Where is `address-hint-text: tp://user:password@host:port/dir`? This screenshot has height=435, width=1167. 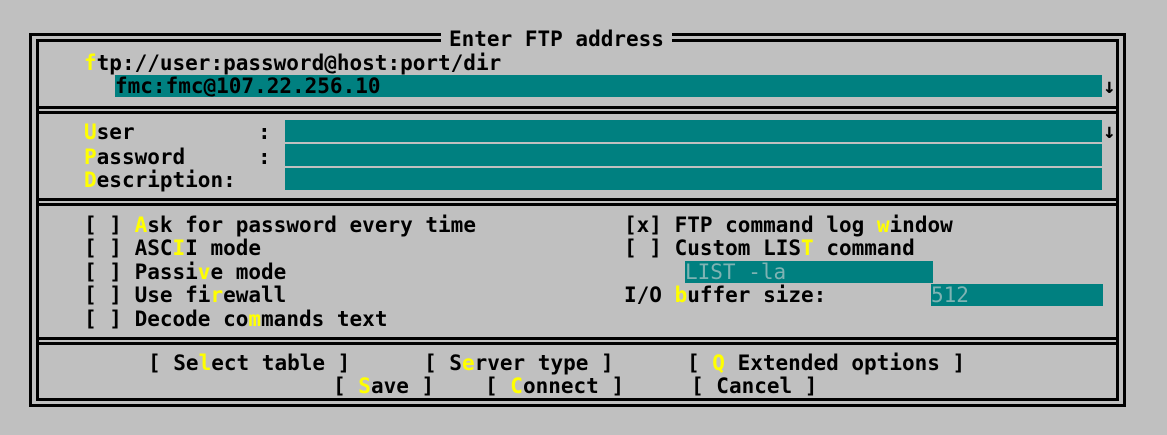 address-hint-text: tp://user:password@host:port/dir is located at coordinates (299, 63).